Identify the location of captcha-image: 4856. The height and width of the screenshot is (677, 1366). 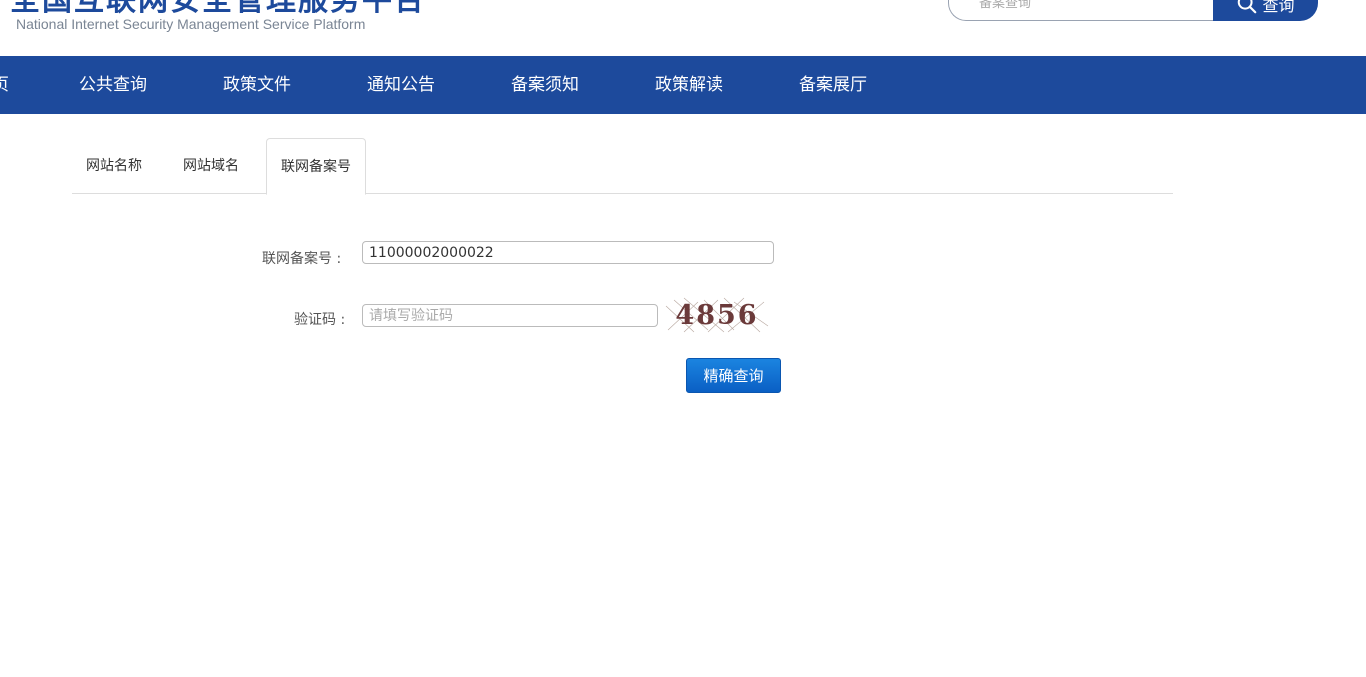
(717, 315).